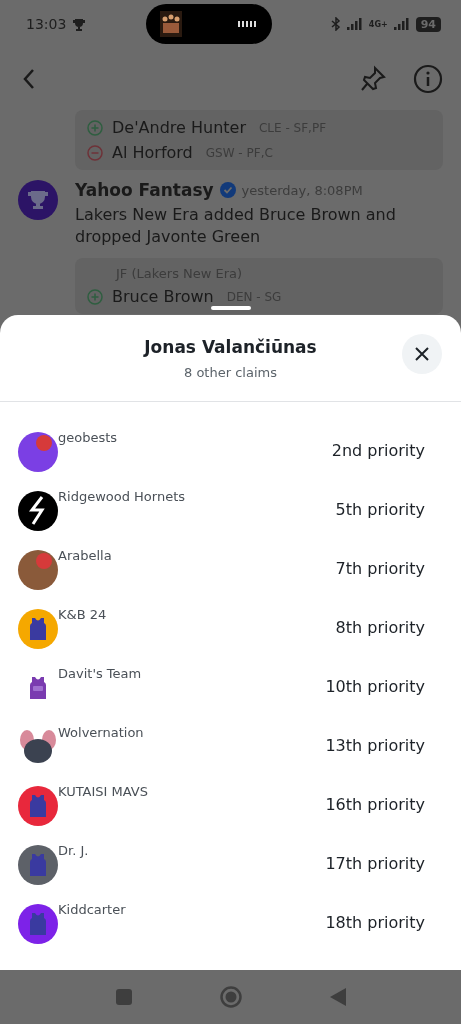  I want to click on sender-name: Yahoo Fantasy, so click(144, 190).